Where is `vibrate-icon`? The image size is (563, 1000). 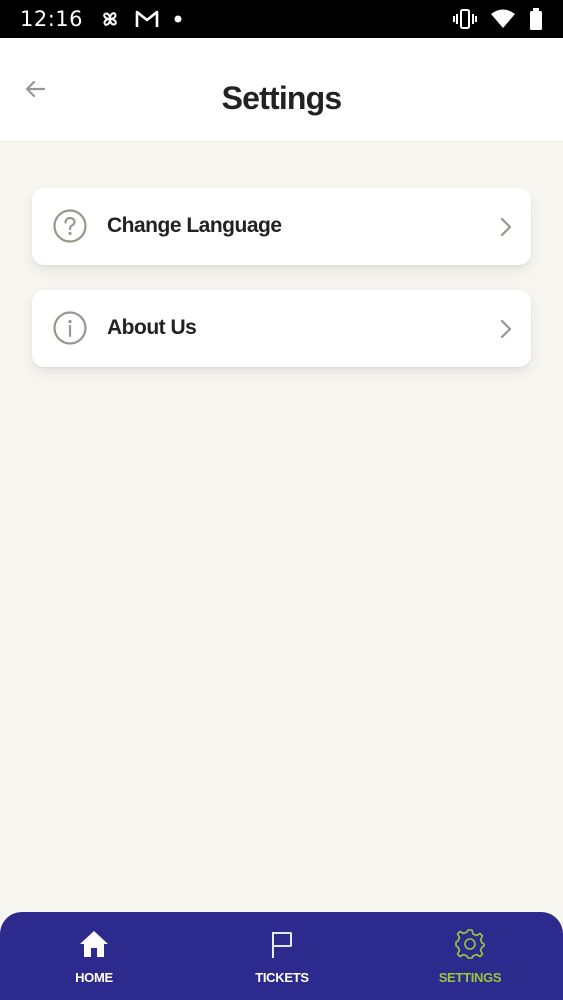
vibrate-icon is located at coordinates (465, 19).